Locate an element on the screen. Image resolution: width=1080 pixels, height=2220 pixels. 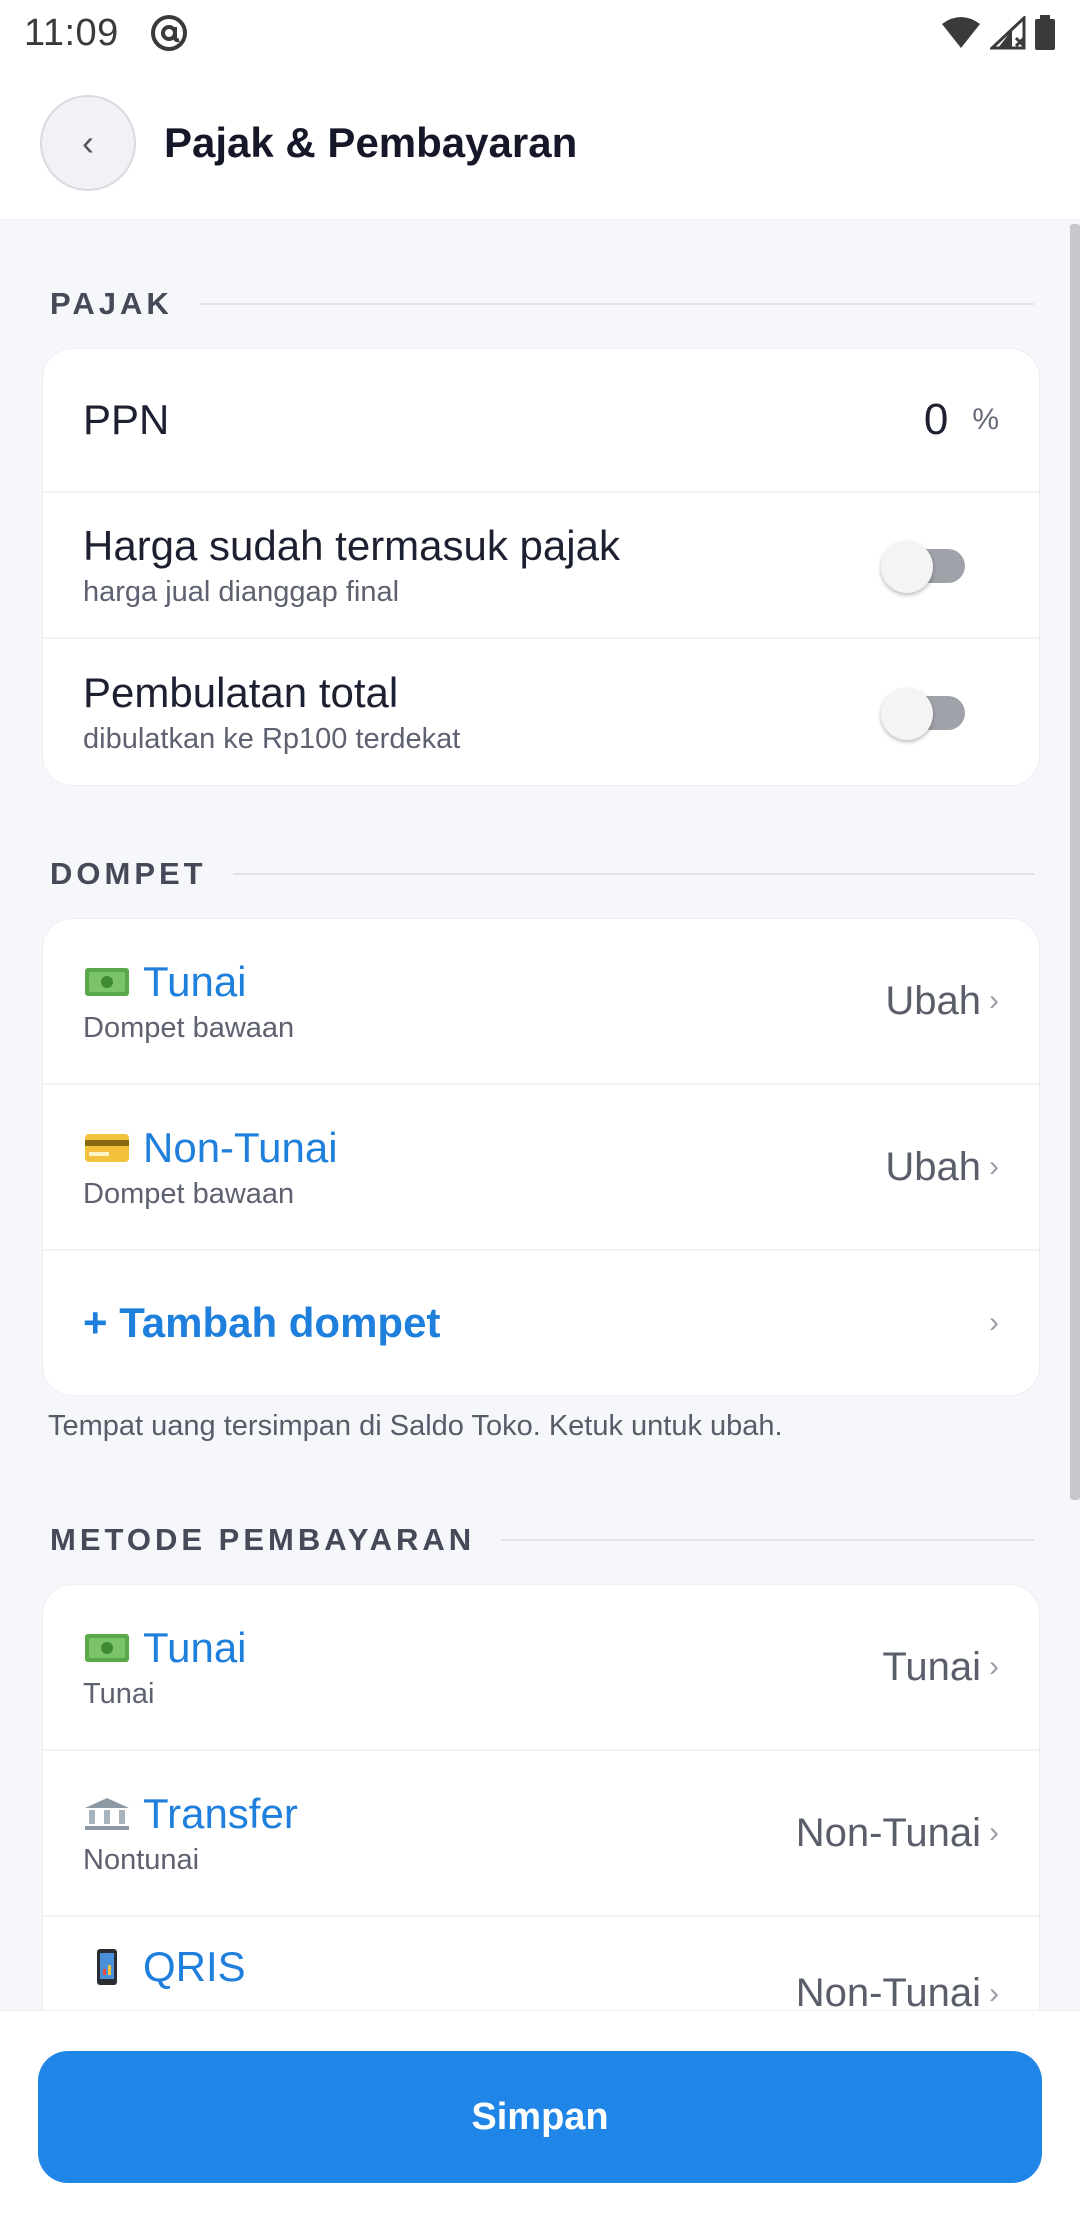
row-subtitle: dibulatkan ke Rp100 terdekat is located at coordinates (272, 738).